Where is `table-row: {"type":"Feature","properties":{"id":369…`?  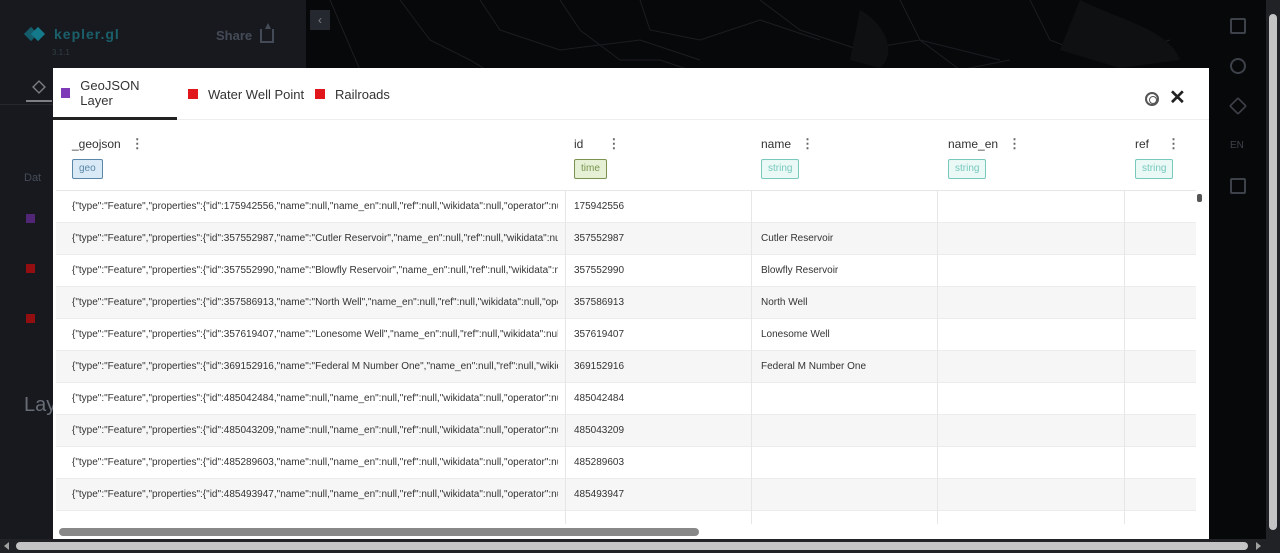
table-row: {"type":"Feature","properties":{"id":369… is located at coordinates (626, 367).